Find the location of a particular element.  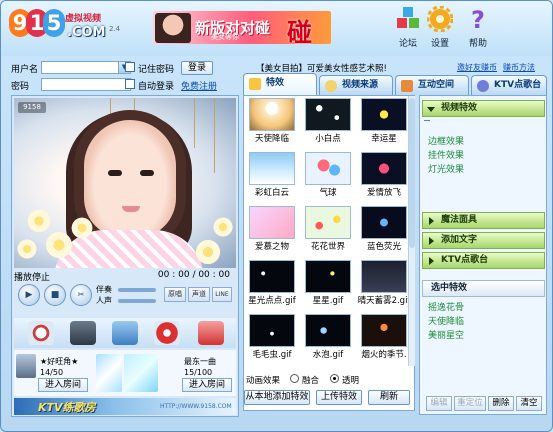

category-item: 挂件效果 is located at coordinates (446, 154).